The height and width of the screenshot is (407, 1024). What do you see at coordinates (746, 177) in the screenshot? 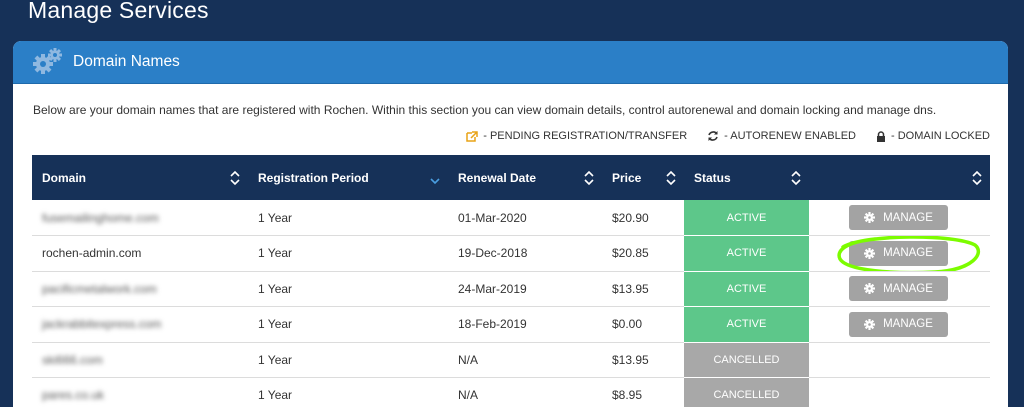
I see `column-header-status: Status` at bounding box center [746, 177].